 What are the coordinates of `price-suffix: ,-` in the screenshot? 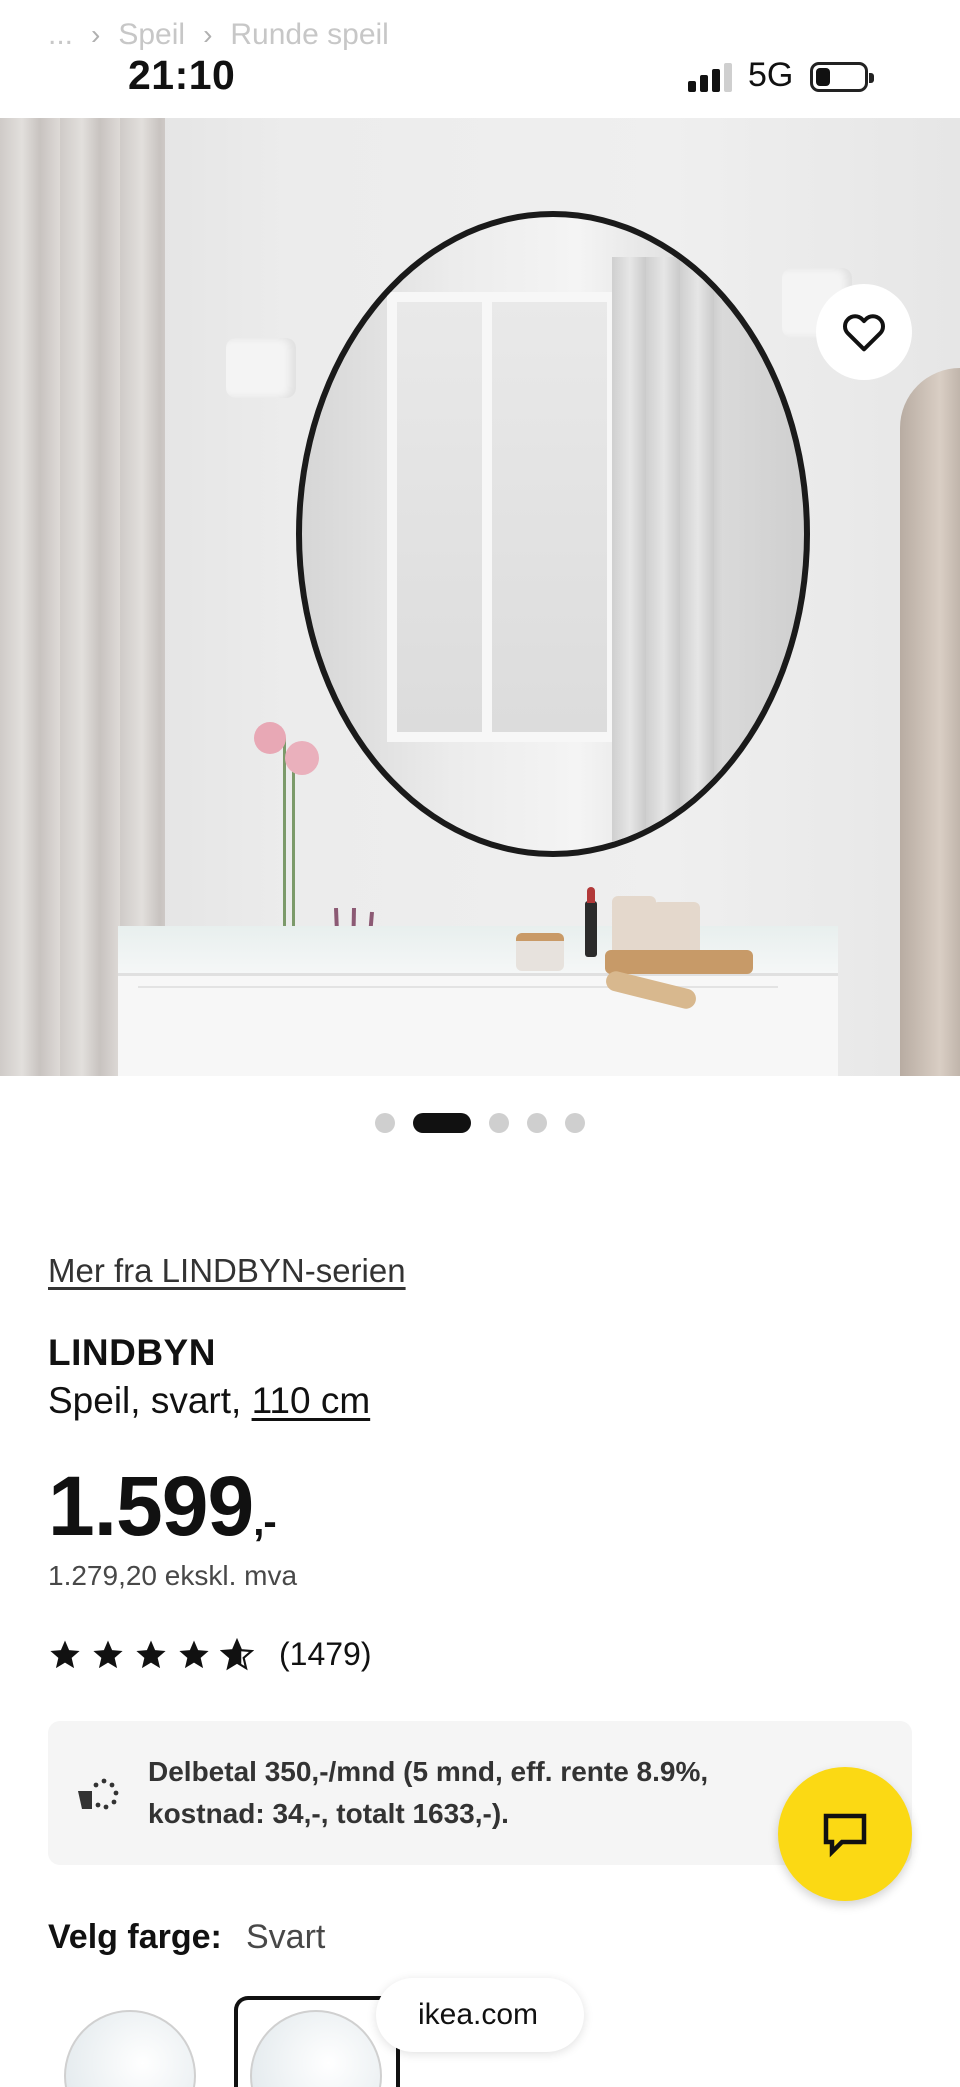 It's located at (264, 1522).